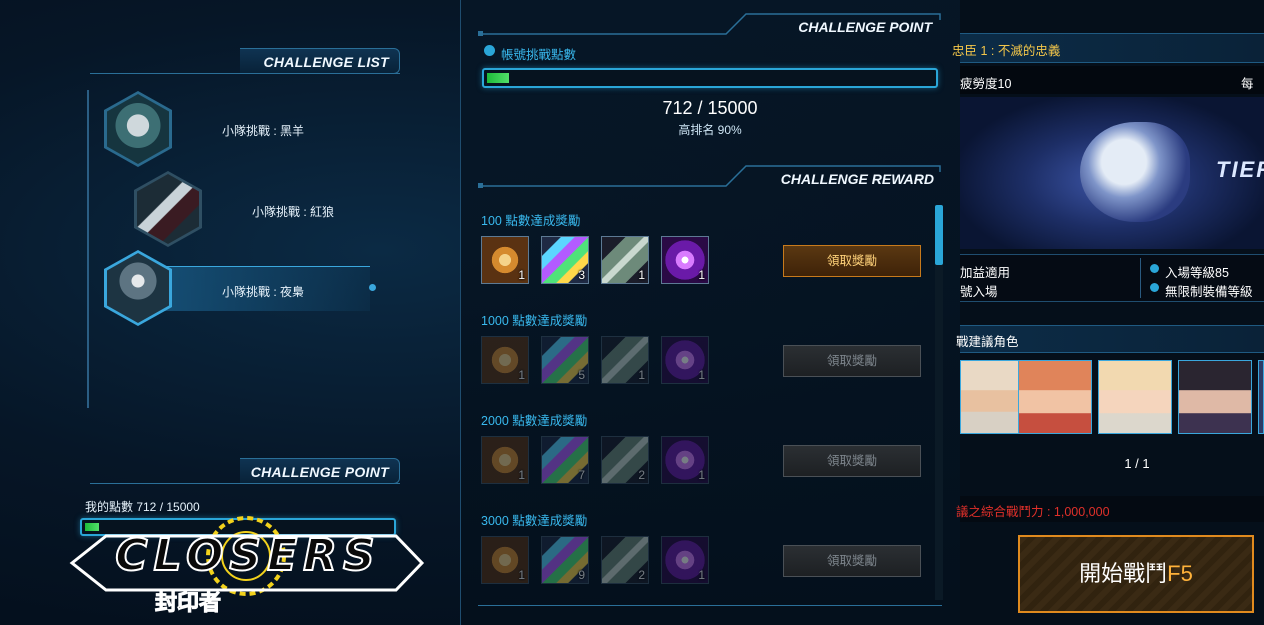  What do you see at coordinates (188, 603) in the screenshot?
I see `logo-subtitle: 封印者` at bounding box center [188, 603].